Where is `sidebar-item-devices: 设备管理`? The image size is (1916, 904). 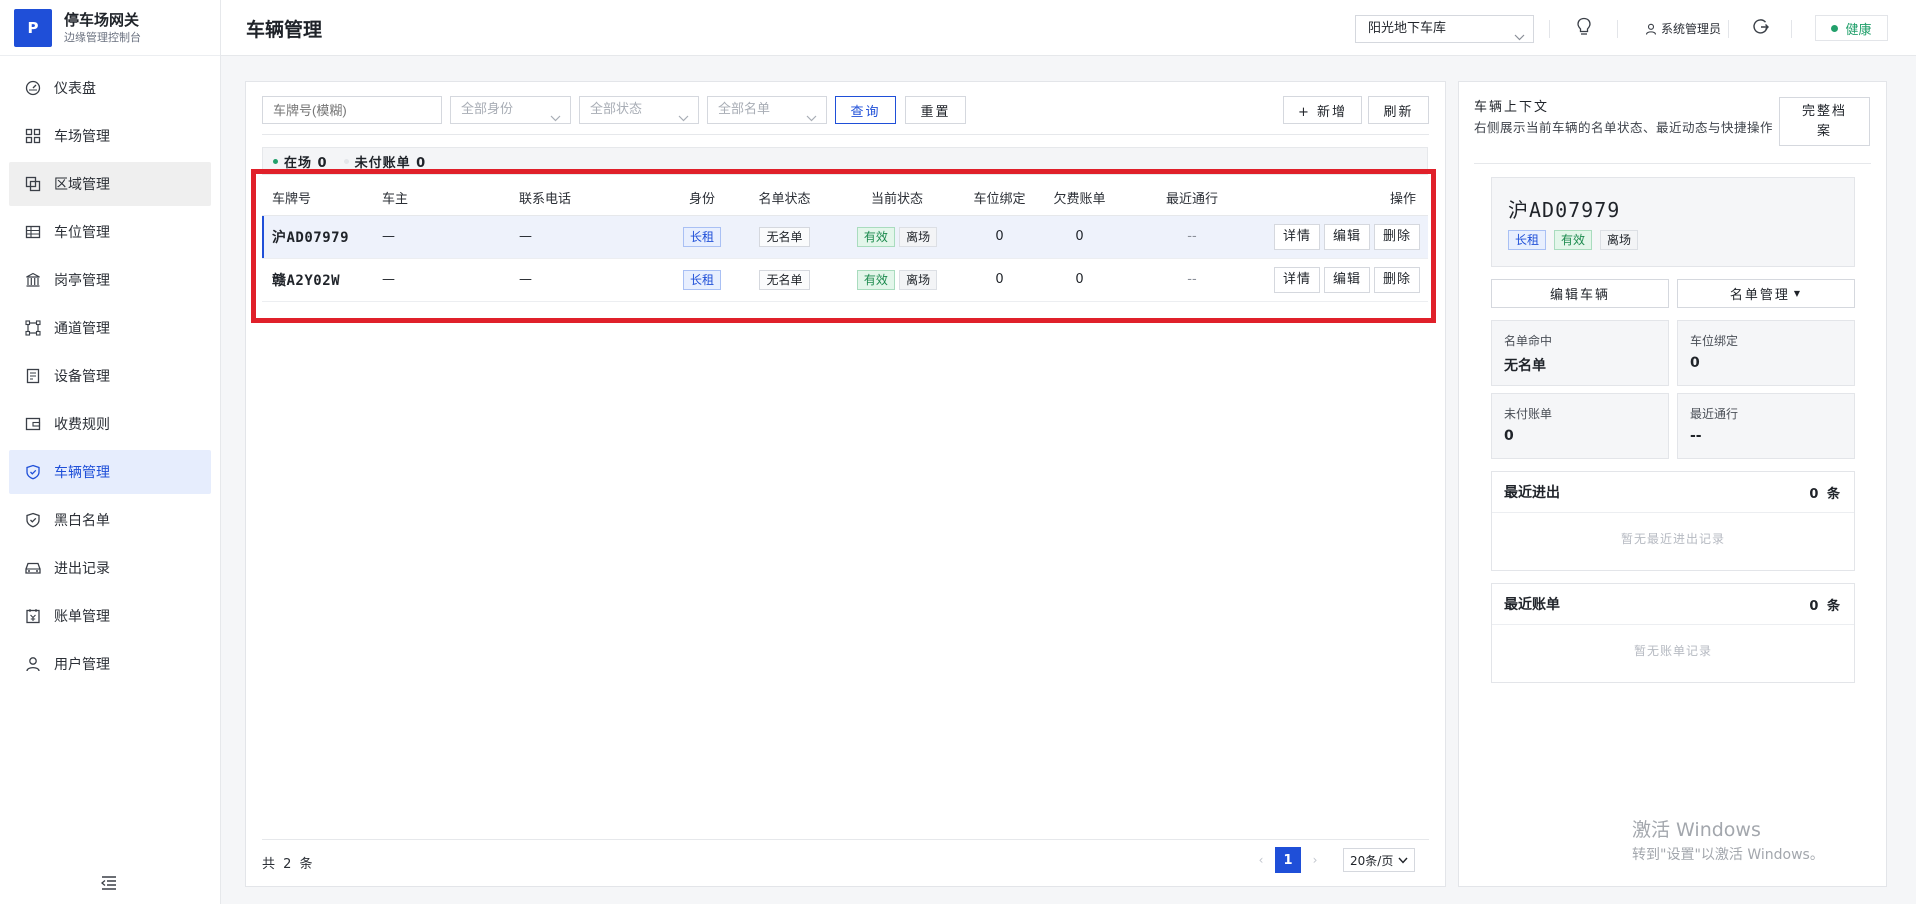 sidebar-item-devices: 设备管理 is located at coordinates (110, 376).